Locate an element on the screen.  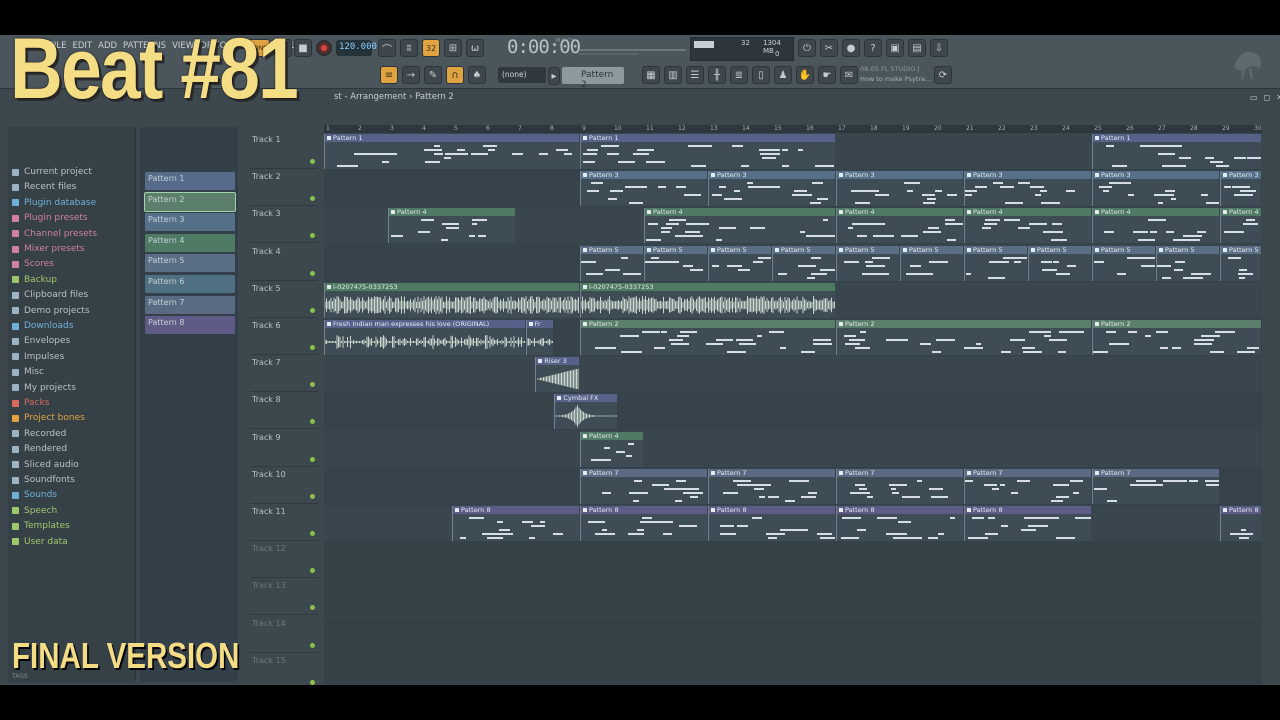
maximize-icon: ◻ is located at coordinates (1267, 97).